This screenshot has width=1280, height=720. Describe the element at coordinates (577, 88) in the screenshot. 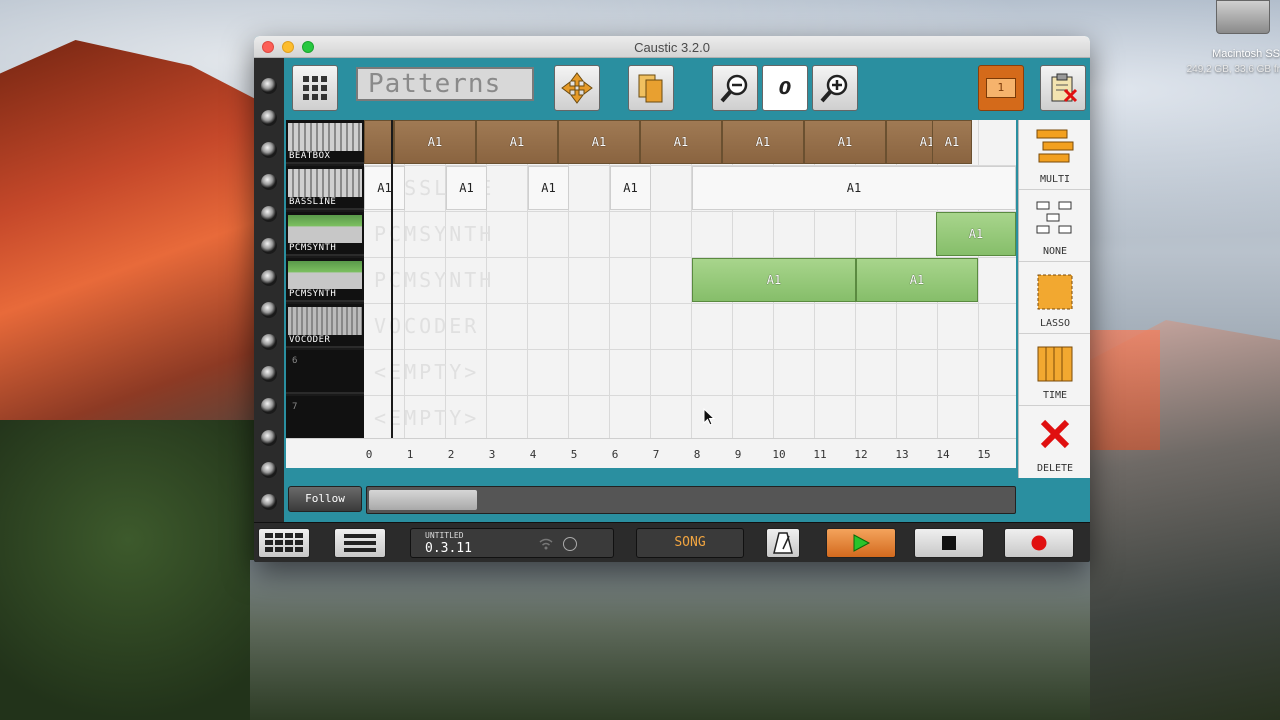

I see `move-button` at that location.